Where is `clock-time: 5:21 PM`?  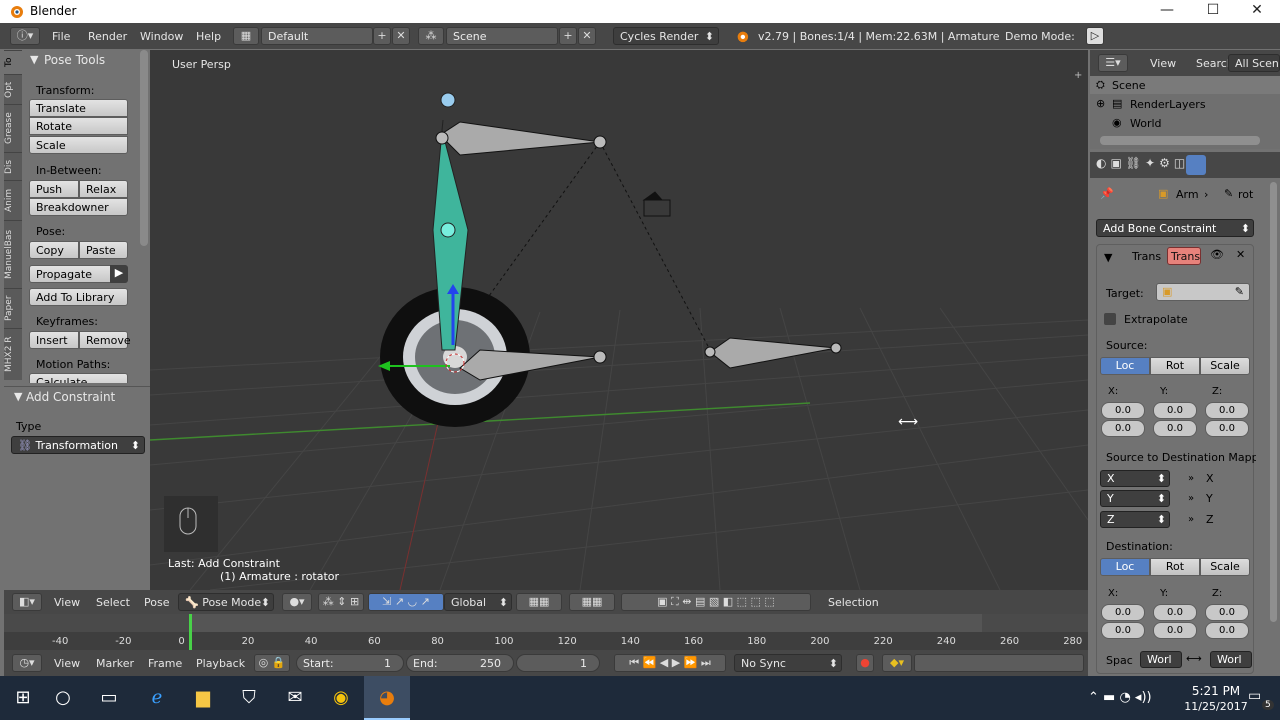
clock-time: 5:21 PM is located at coordinates (1216, 691).